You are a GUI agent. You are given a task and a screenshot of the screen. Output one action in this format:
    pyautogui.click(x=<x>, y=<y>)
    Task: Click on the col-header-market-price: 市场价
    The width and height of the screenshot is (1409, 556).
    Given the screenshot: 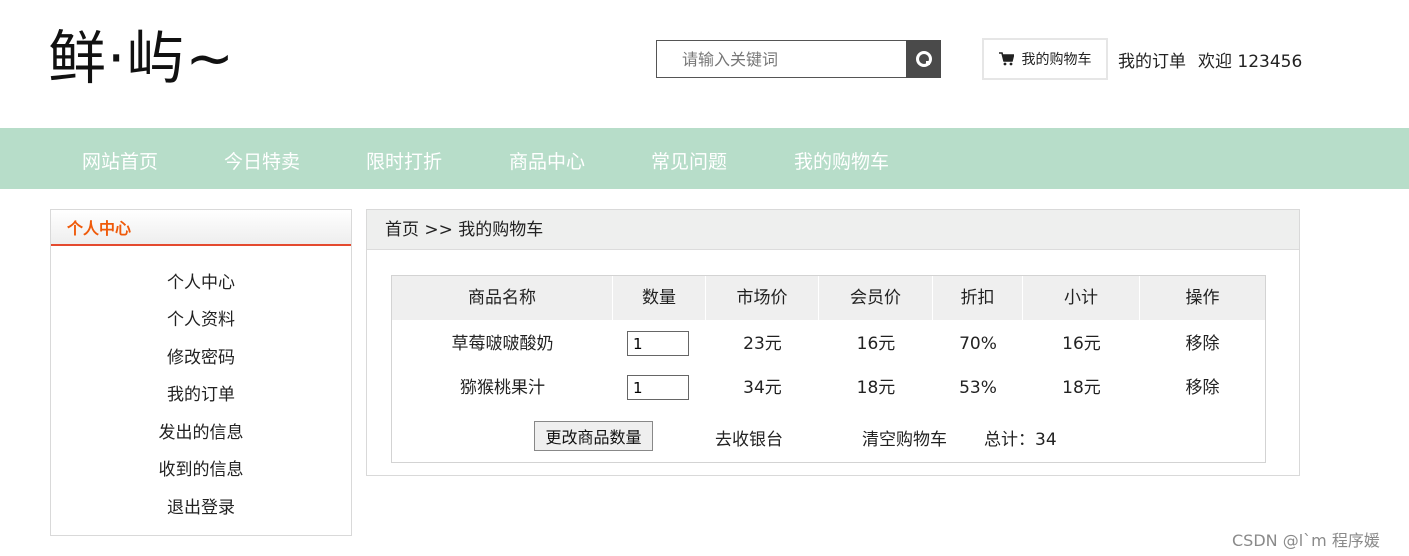 What is the action you would take?
    pyautogui.click(x=762, y=298)
    